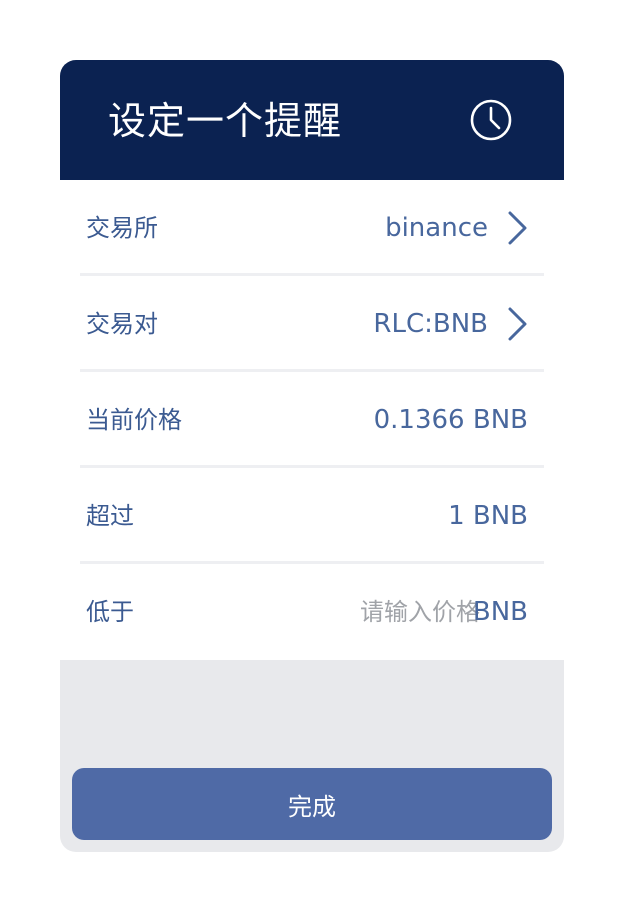 The image size is (624, 912). I want to click on pair-label: 交易对, so click(122, 324).